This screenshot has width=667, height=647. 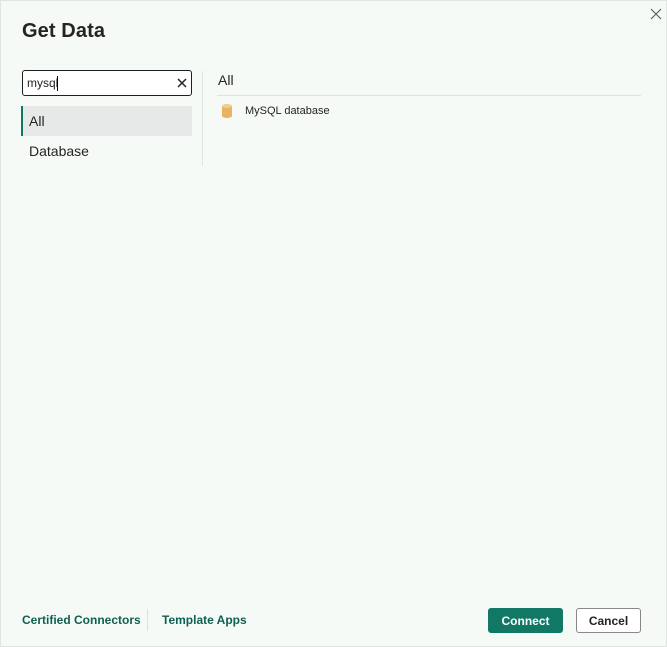 I want to click on category-item-label: Database, so click(x=59, y=151).